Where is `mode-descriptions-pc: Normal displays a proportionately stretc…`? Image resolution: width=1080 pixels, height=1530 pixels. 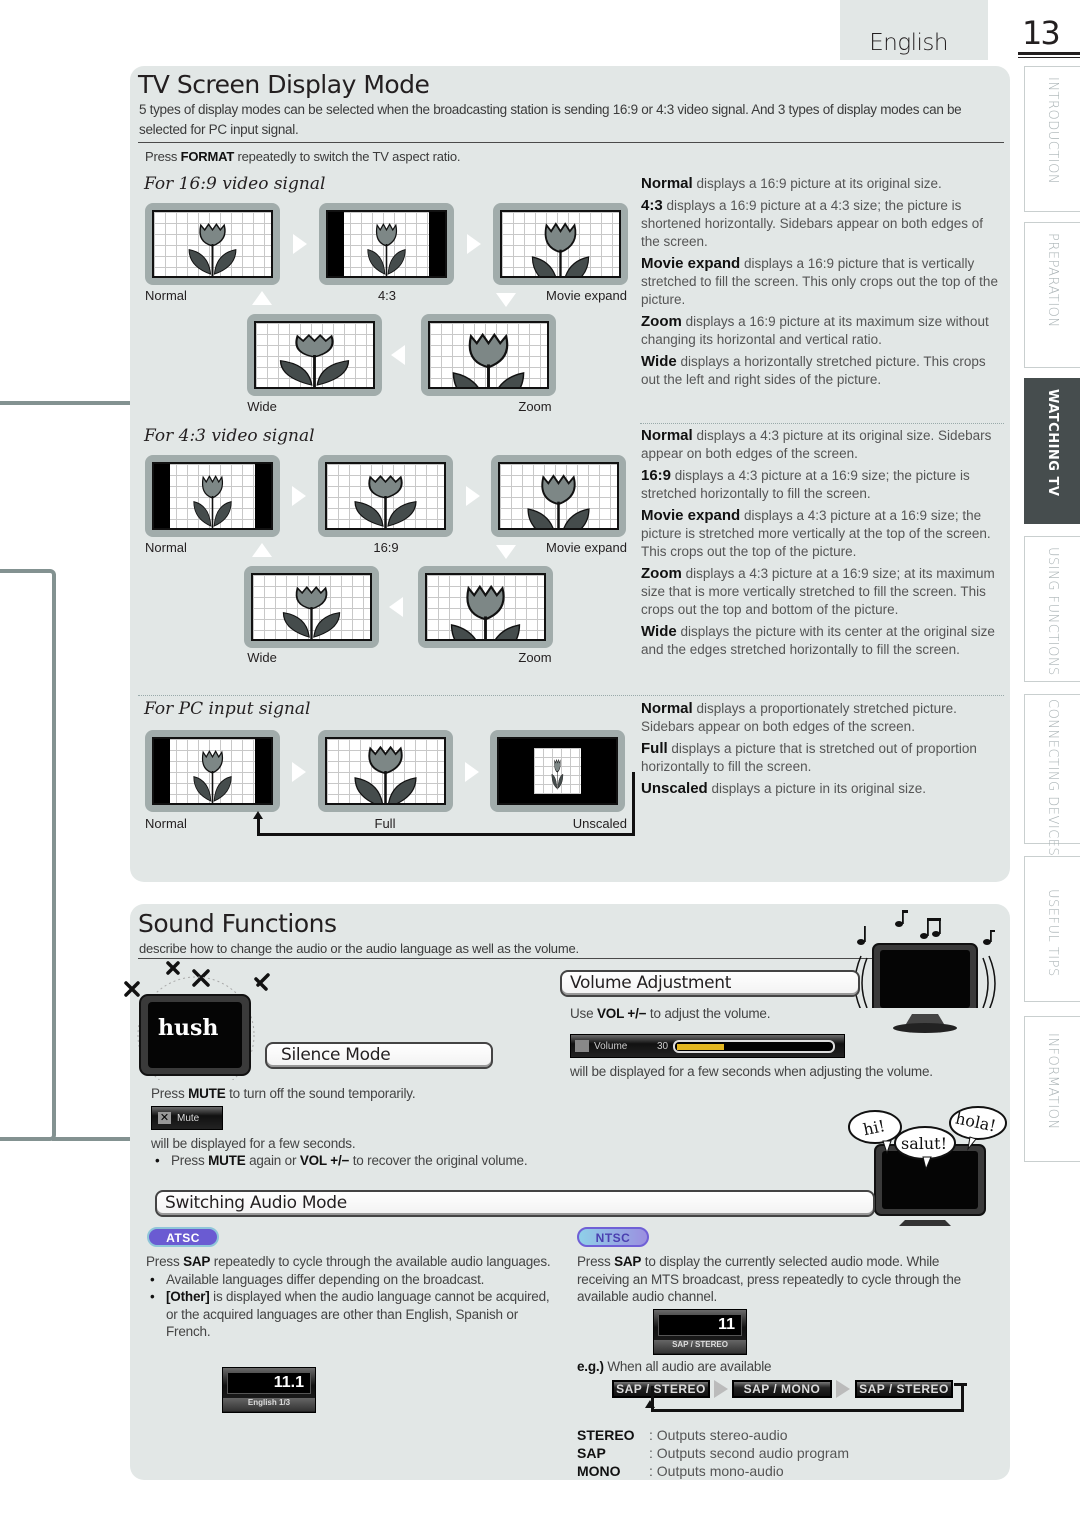 mode-descriptions-pc: Normal displays a proportionately stretc… is located at coordinates (821, 751).